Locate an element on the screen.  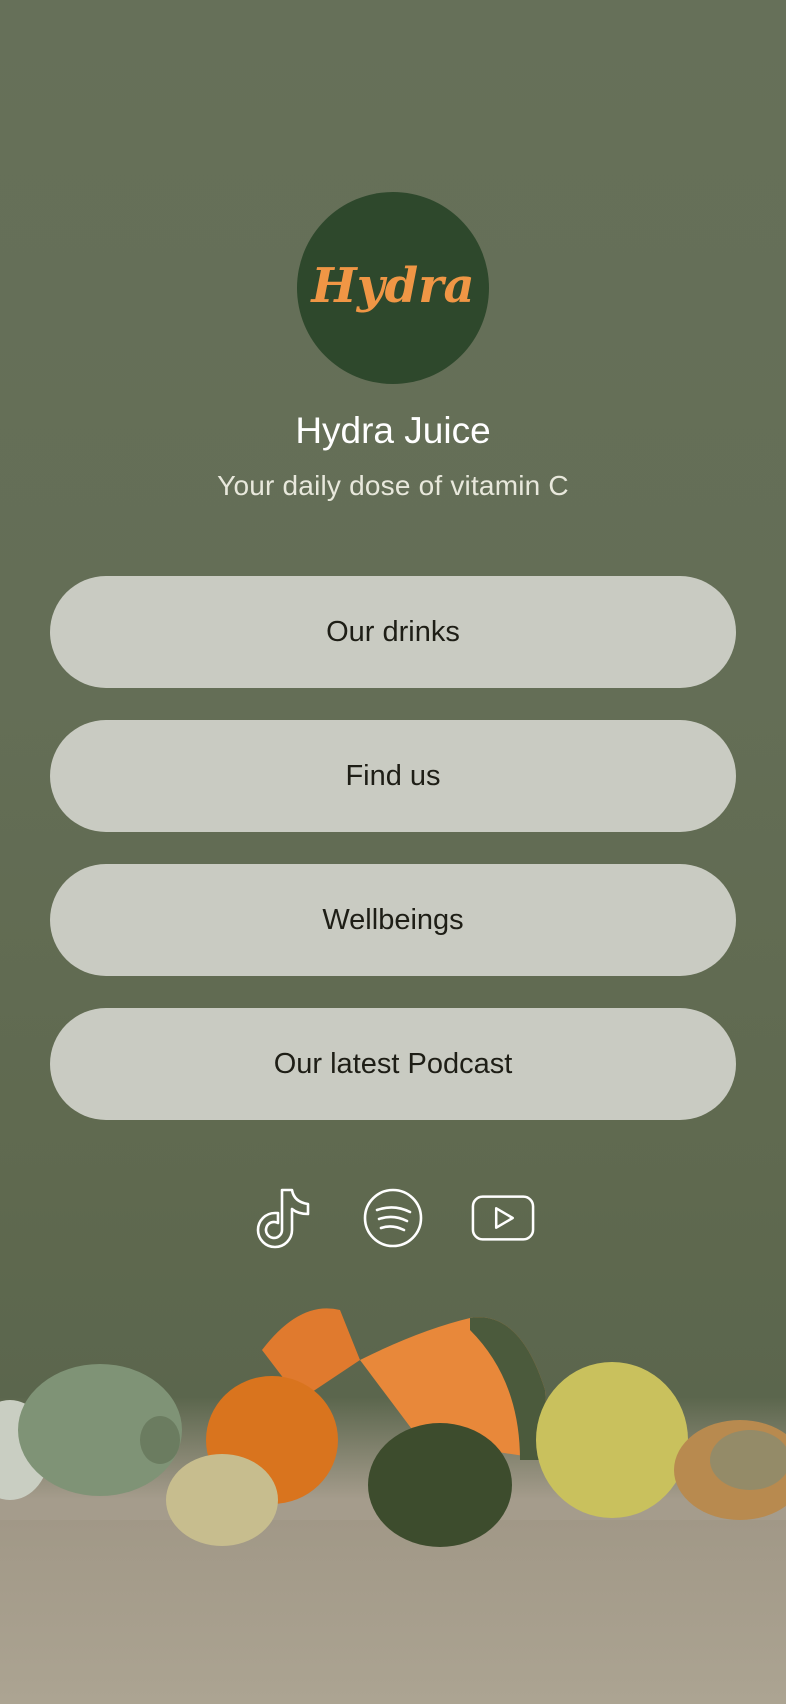
youtube-icon is located at coordinates (503, 1218).